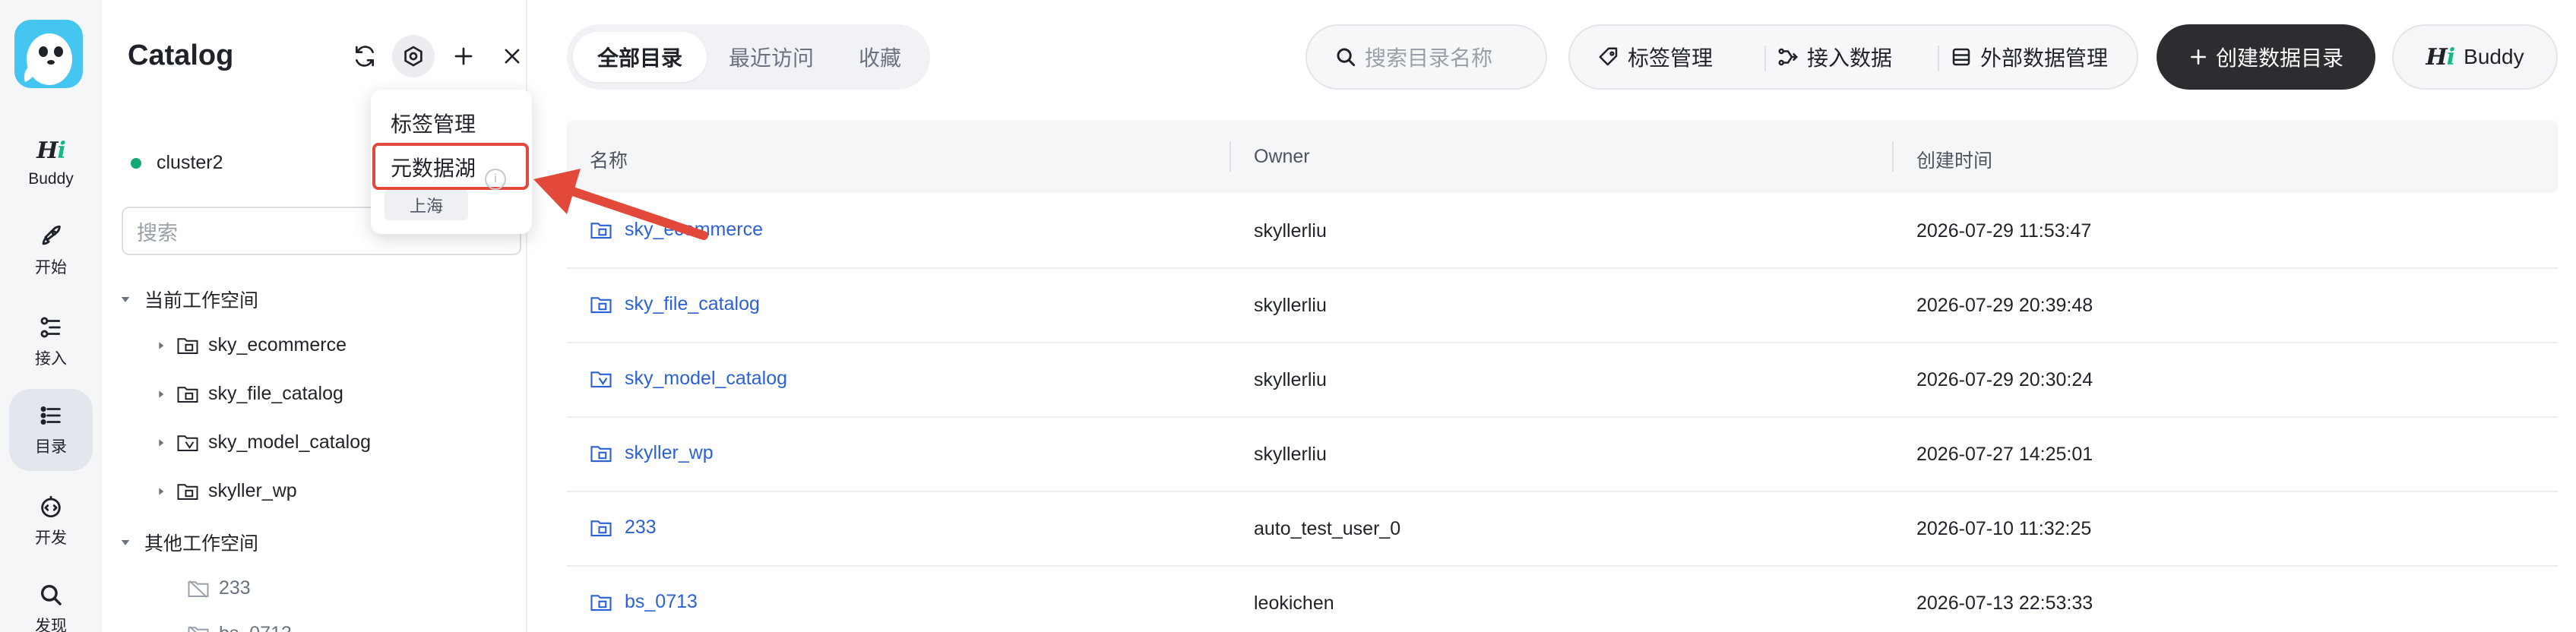  I want to click on settings-popup-menu: 标签管理 元数据湖 上海 i, so click(452, 162).